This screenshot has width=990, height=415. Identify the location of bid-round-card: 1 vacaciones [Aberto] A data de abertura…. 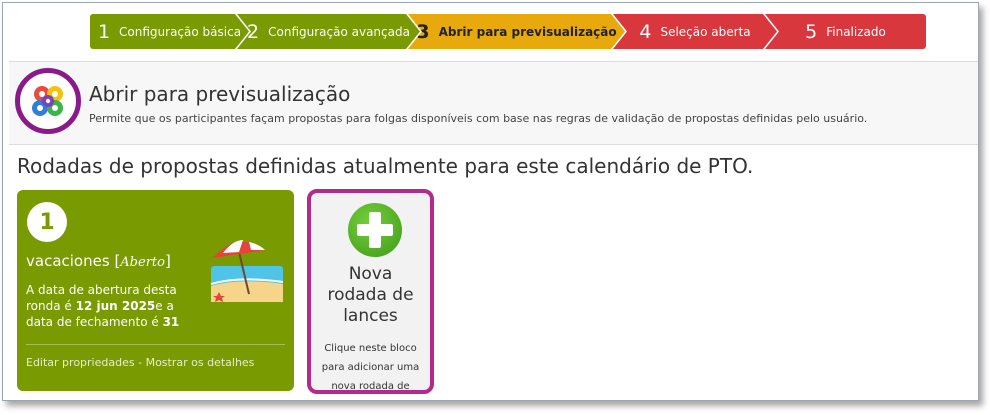
(155, 290).